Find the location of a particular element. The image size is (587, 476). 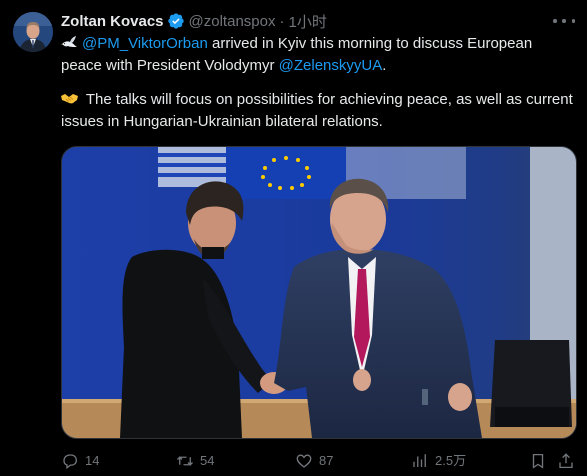

share-button is located at coordinates (569, 461).